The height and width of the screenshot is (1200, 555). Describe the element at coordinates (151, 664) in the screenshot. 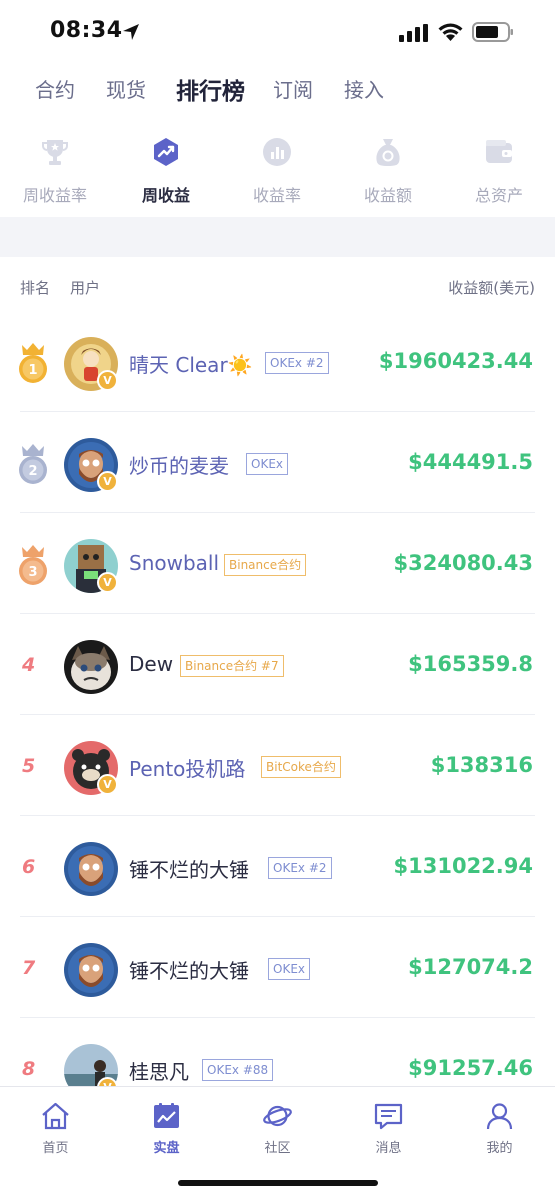

I see `user-name: Dew` at that location.